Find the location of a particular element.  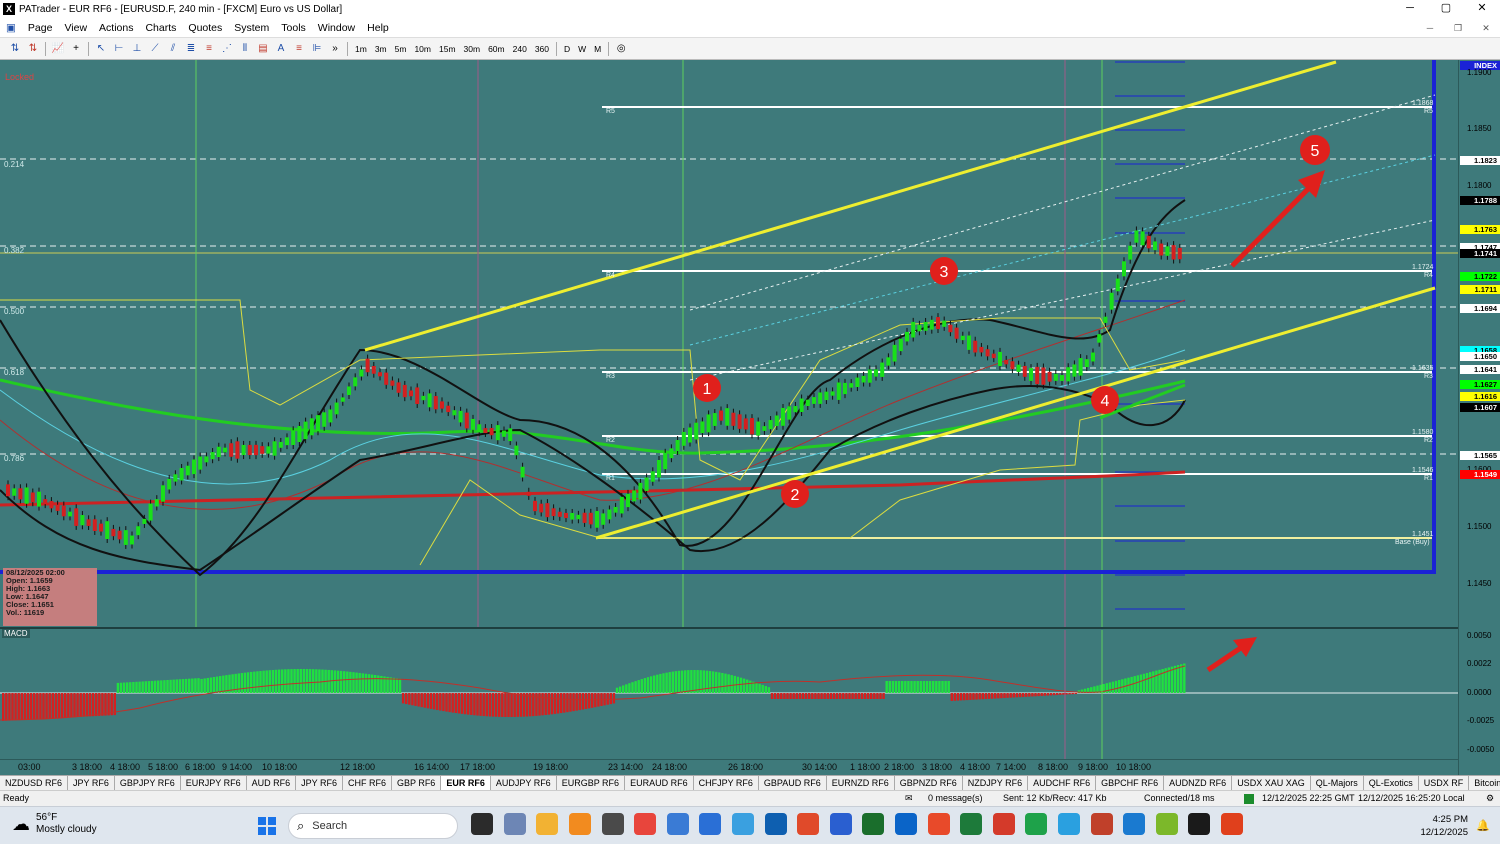

pattern-tool-icon: ⊫ is located at coordinates (317, 49).